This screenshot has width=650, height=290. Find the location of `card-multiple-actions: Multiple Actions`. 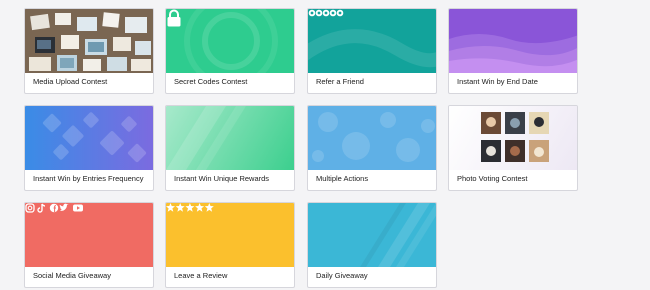

card-multiple-actions: Multiple Actions is located at coordinates (372, 148).